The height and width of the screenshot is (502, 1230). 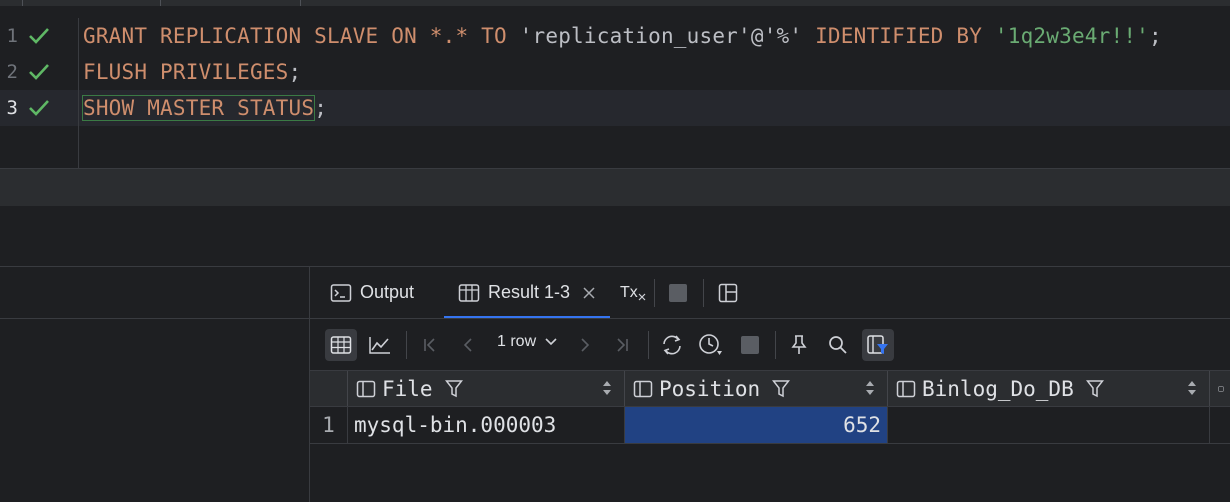 What do you see at coordinates (642, 296) in the screenshot?
I see `tx-cross-icon` at bounding box center [642, 296].